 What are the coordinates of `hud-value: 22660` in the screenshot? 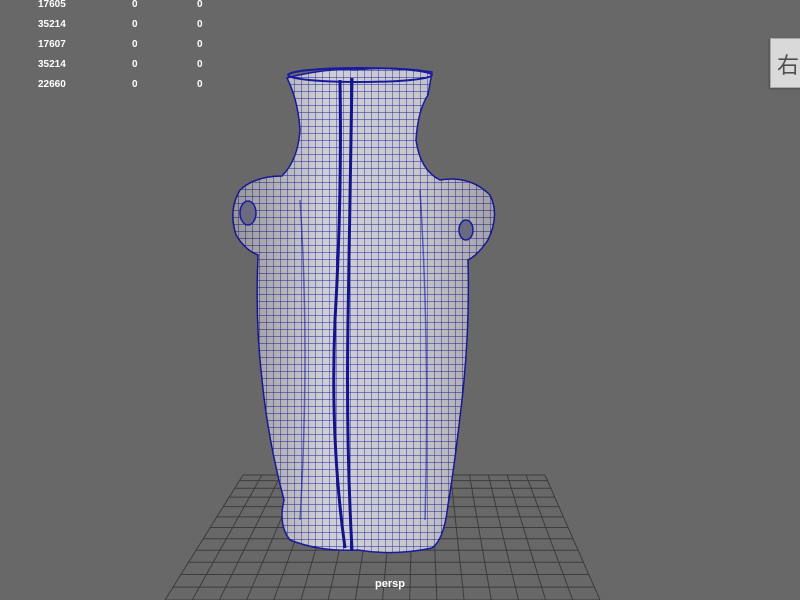 It's located at (52, 84).